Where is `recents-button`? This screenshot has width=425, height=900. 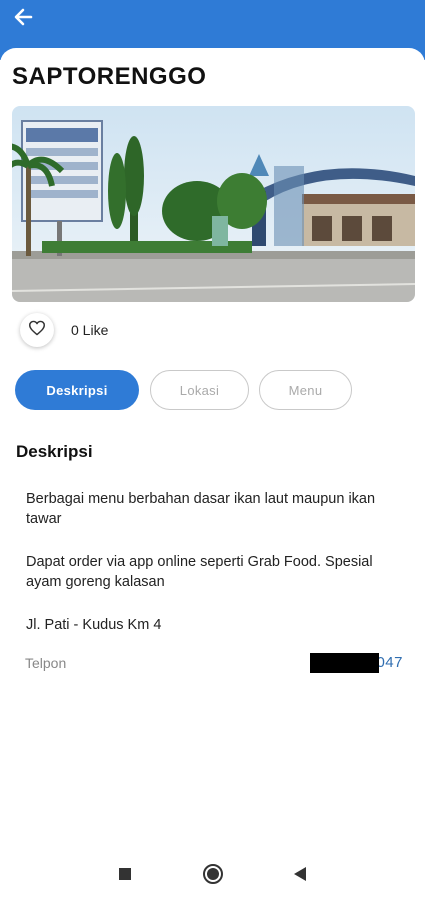 recents-button is located at coordinates (125, 876).